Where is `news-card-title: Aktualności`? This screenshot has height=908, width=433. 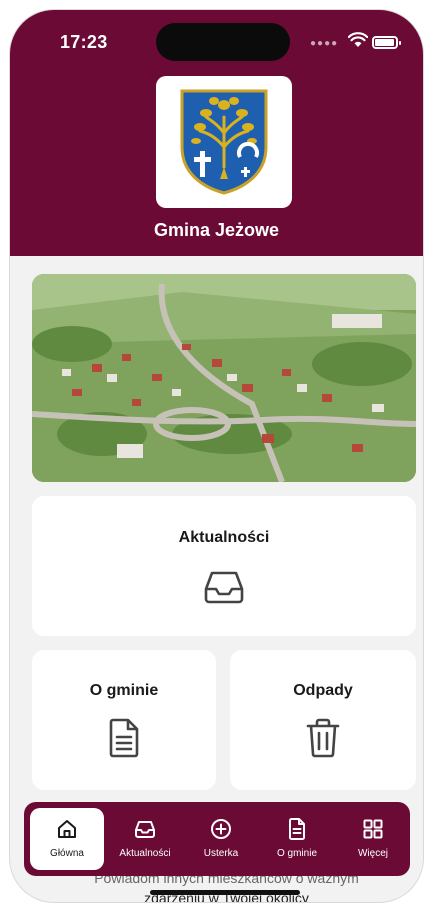
news-card-title: Aktualności is located at coordinates (224, 537).